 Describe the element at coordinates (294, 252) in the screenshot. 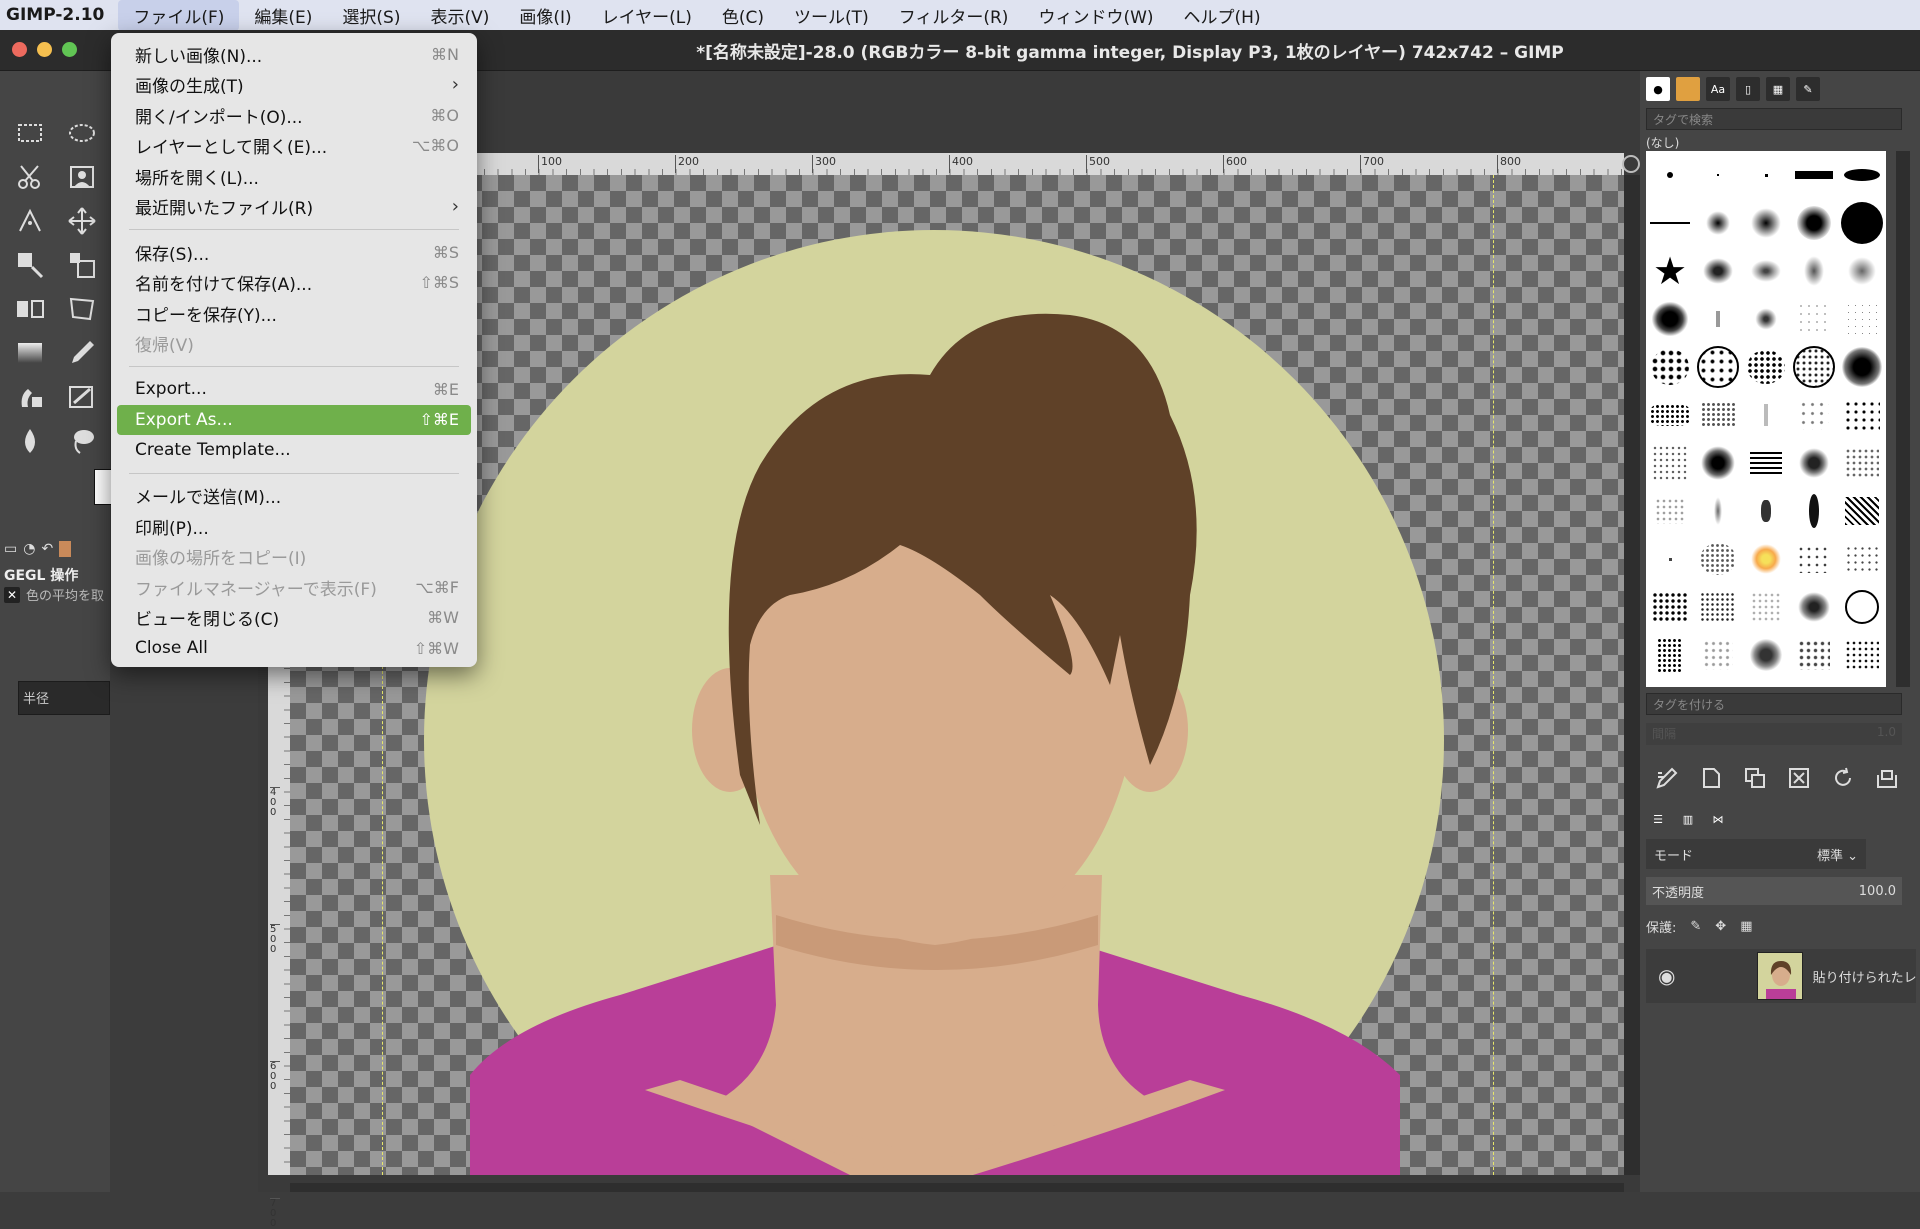

I see `menu-item-save: 保存(S)... ⌘S` at that location.